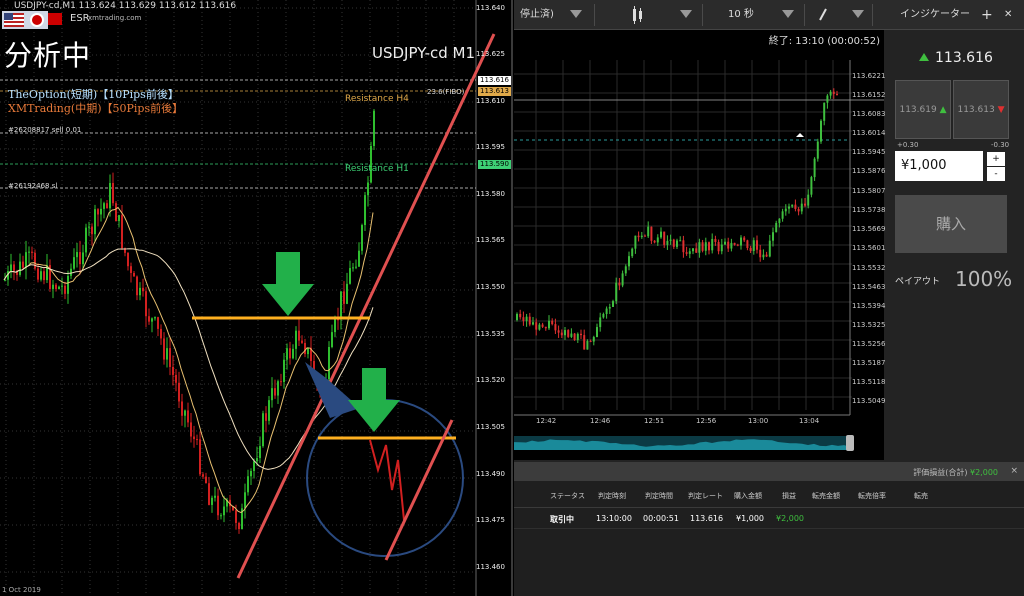  I want to click on price-axis-label: 113.5325, so click(869, 325).